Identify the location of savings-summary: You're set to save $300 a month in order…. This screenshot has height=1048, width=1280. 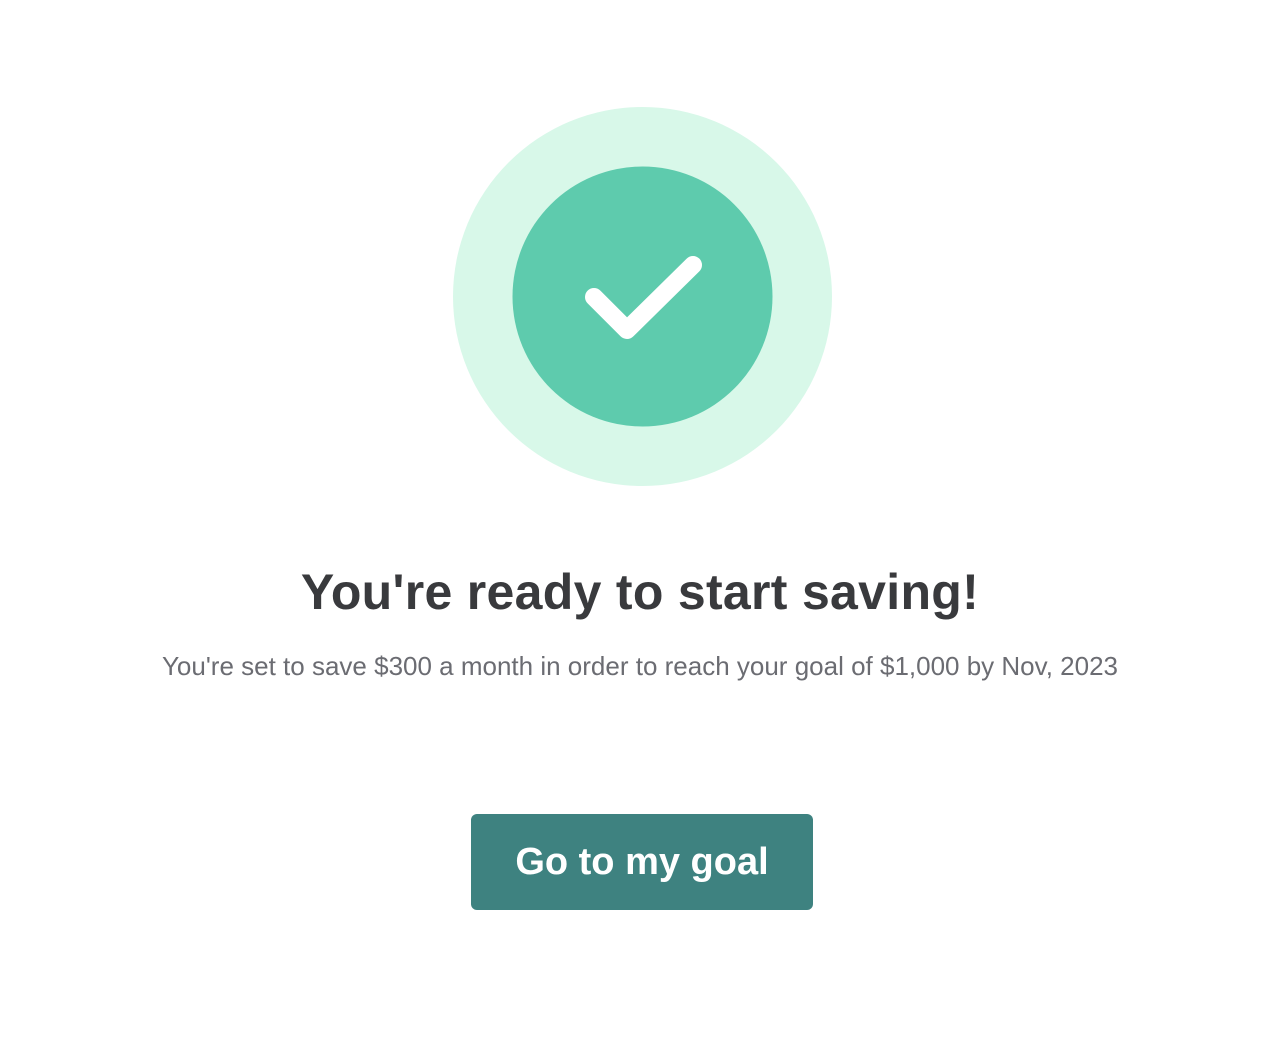
(640, 666).